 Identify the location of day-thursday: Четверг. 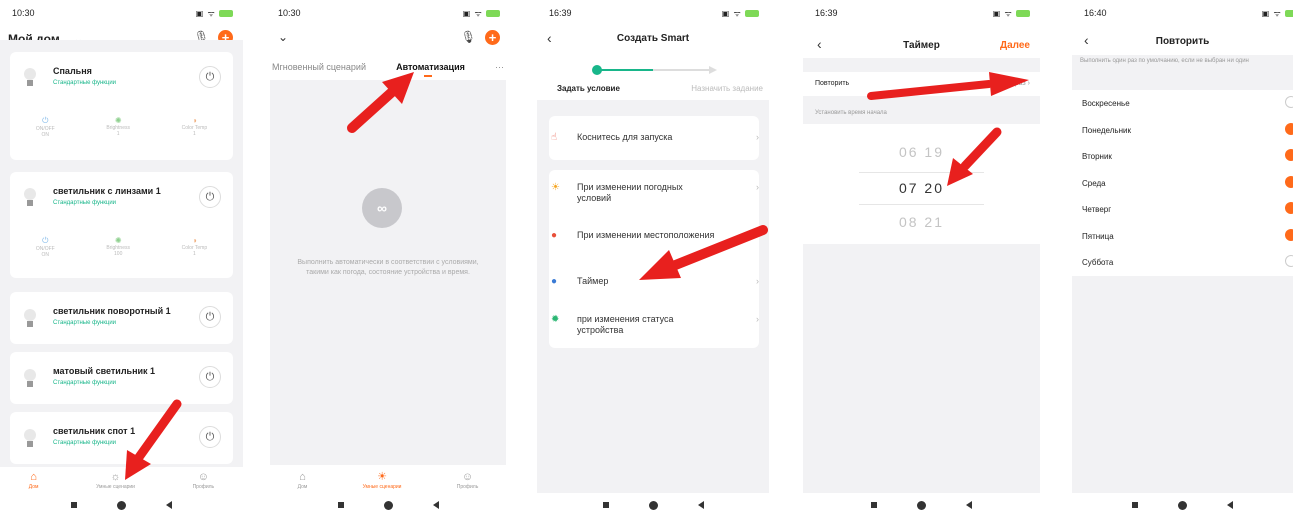
(1182, 209).